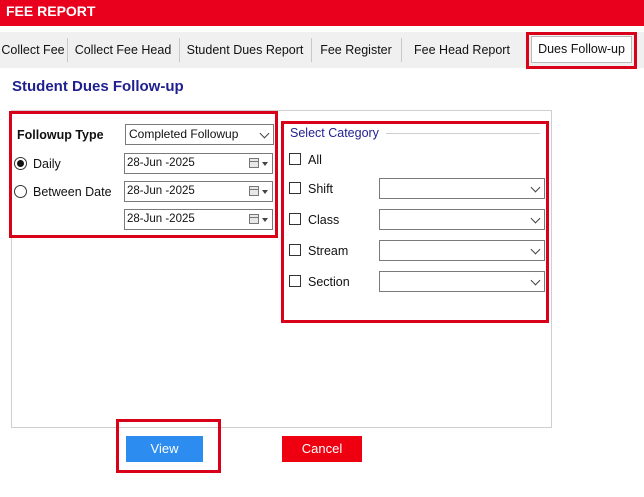 This screenshot has height=497, width=644. Describe the element at coordinates (462, 188) in the screenshot. I see `shift-select` at that location.